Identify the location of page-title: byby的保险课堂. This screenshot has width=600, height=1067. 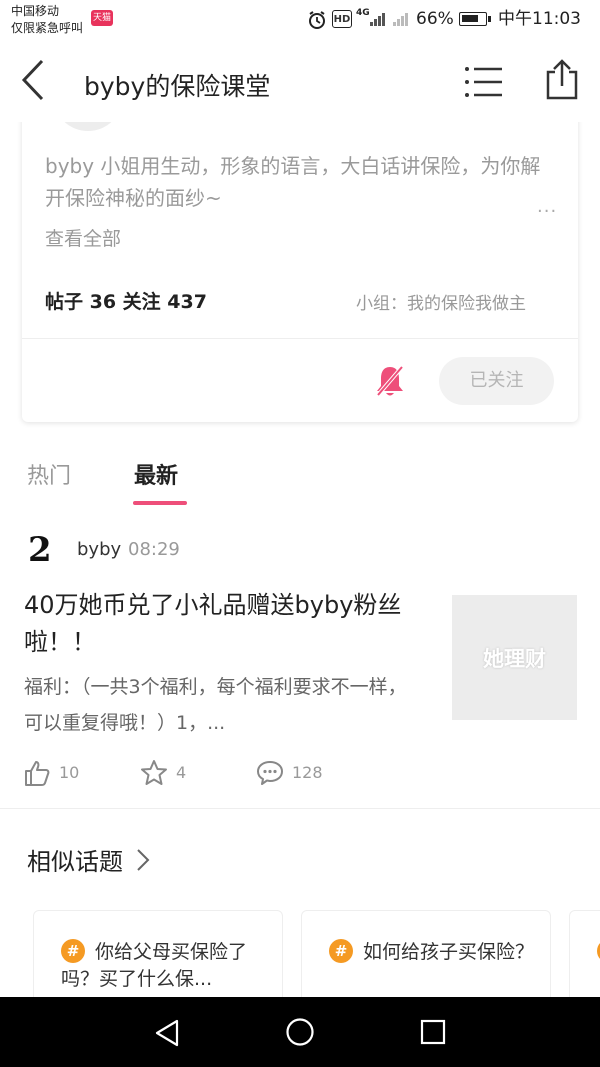
(177, 86).